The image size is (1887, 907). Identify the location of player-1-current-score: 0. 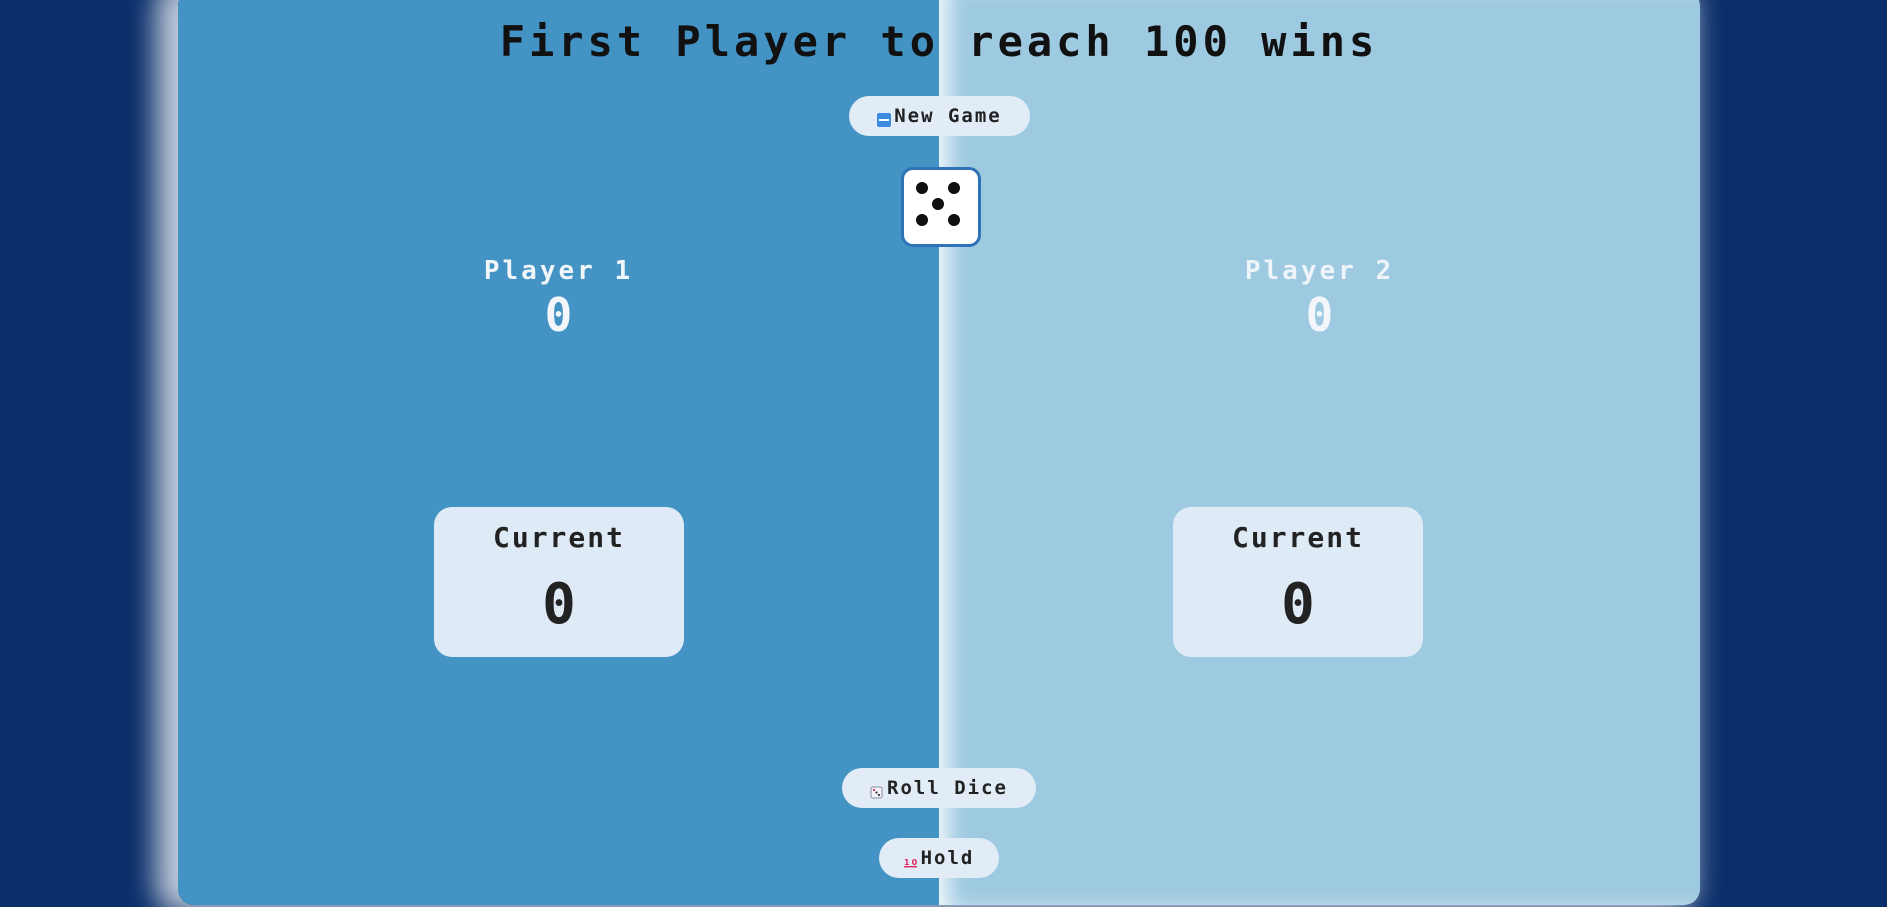
(559, 604).